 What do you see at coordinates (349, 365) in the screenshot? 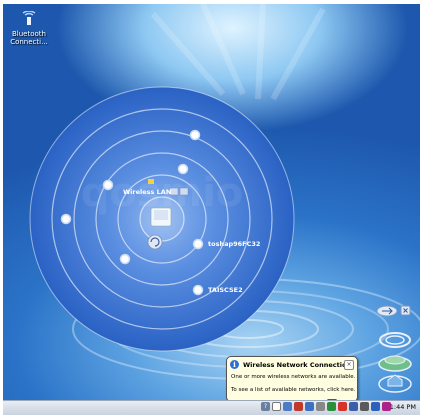
I see `balloon-close-button: ×` at bounding box center [349, 365].